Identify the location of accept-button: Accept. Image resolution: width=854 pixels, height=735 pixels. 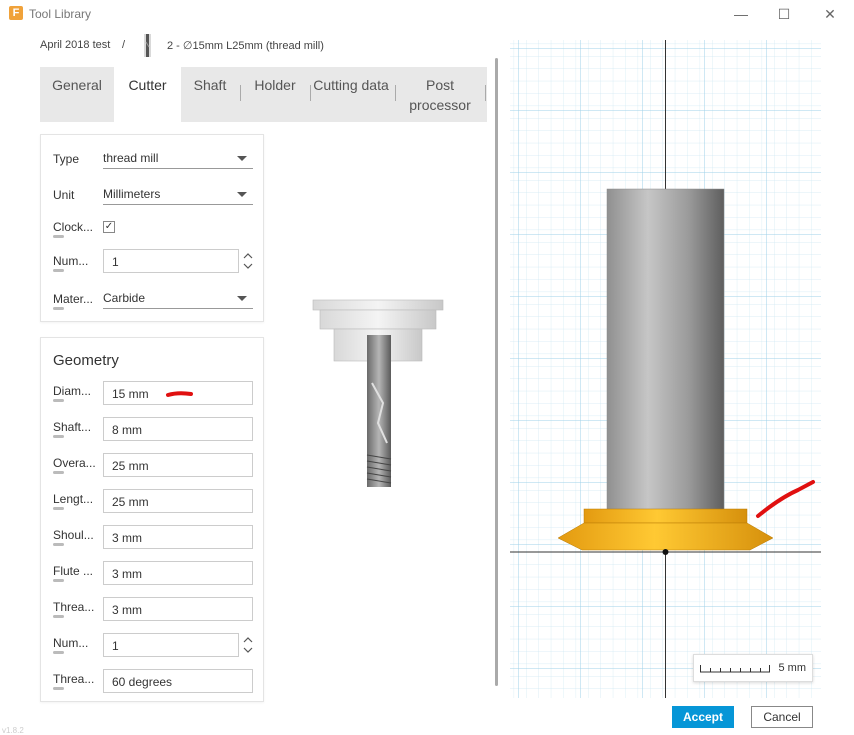
(703, 717).